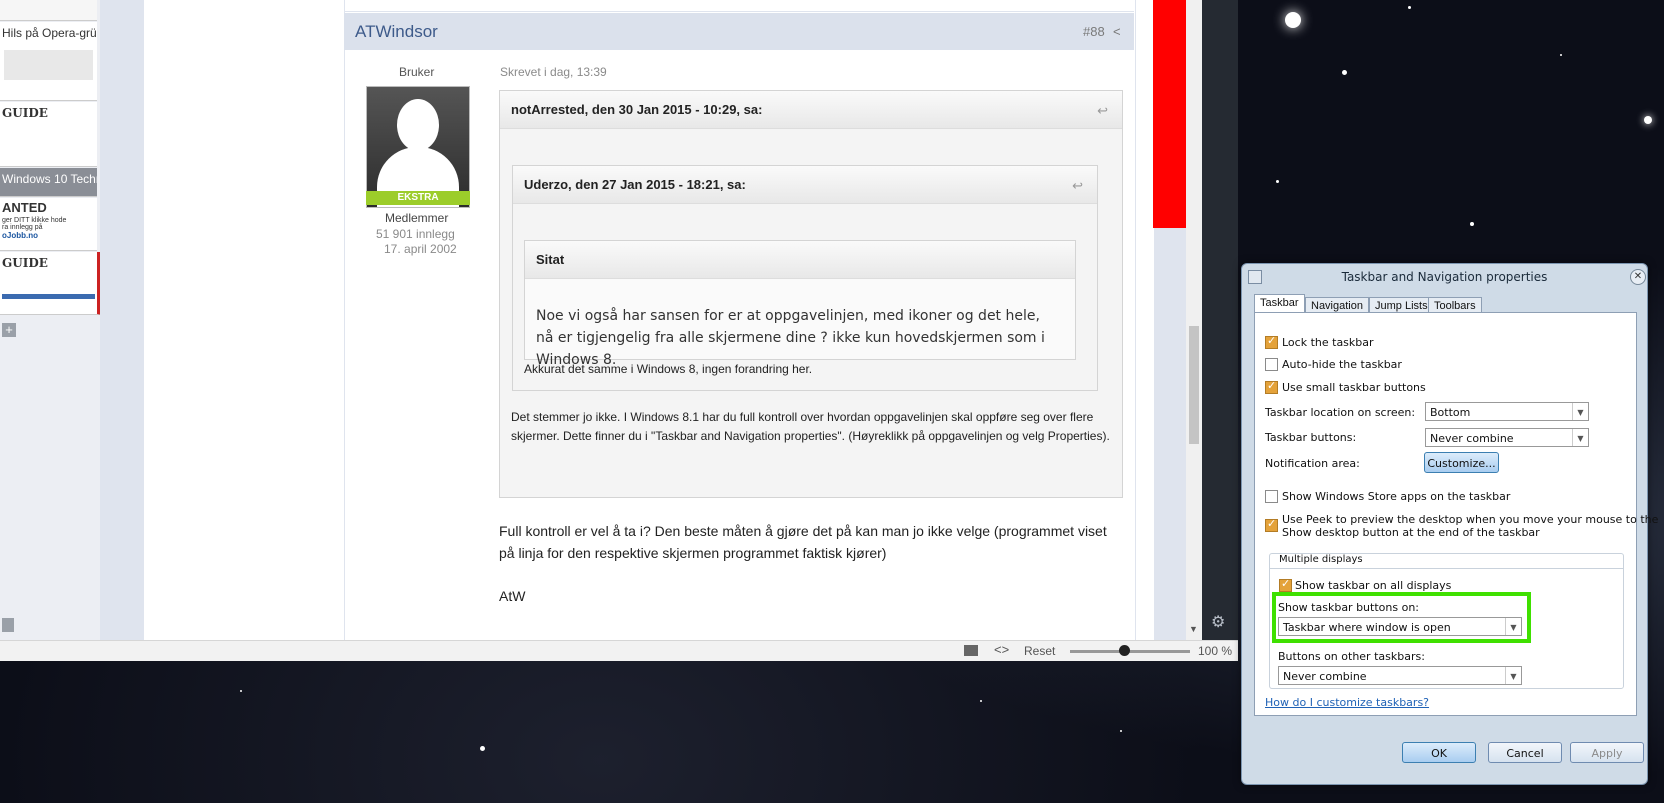 This screenshot has height=803, width=1664. Describe the element at coordinates (51, 283) in the screenshot. I see `tab-thumbnail-guide2: GUIDE` at that location.